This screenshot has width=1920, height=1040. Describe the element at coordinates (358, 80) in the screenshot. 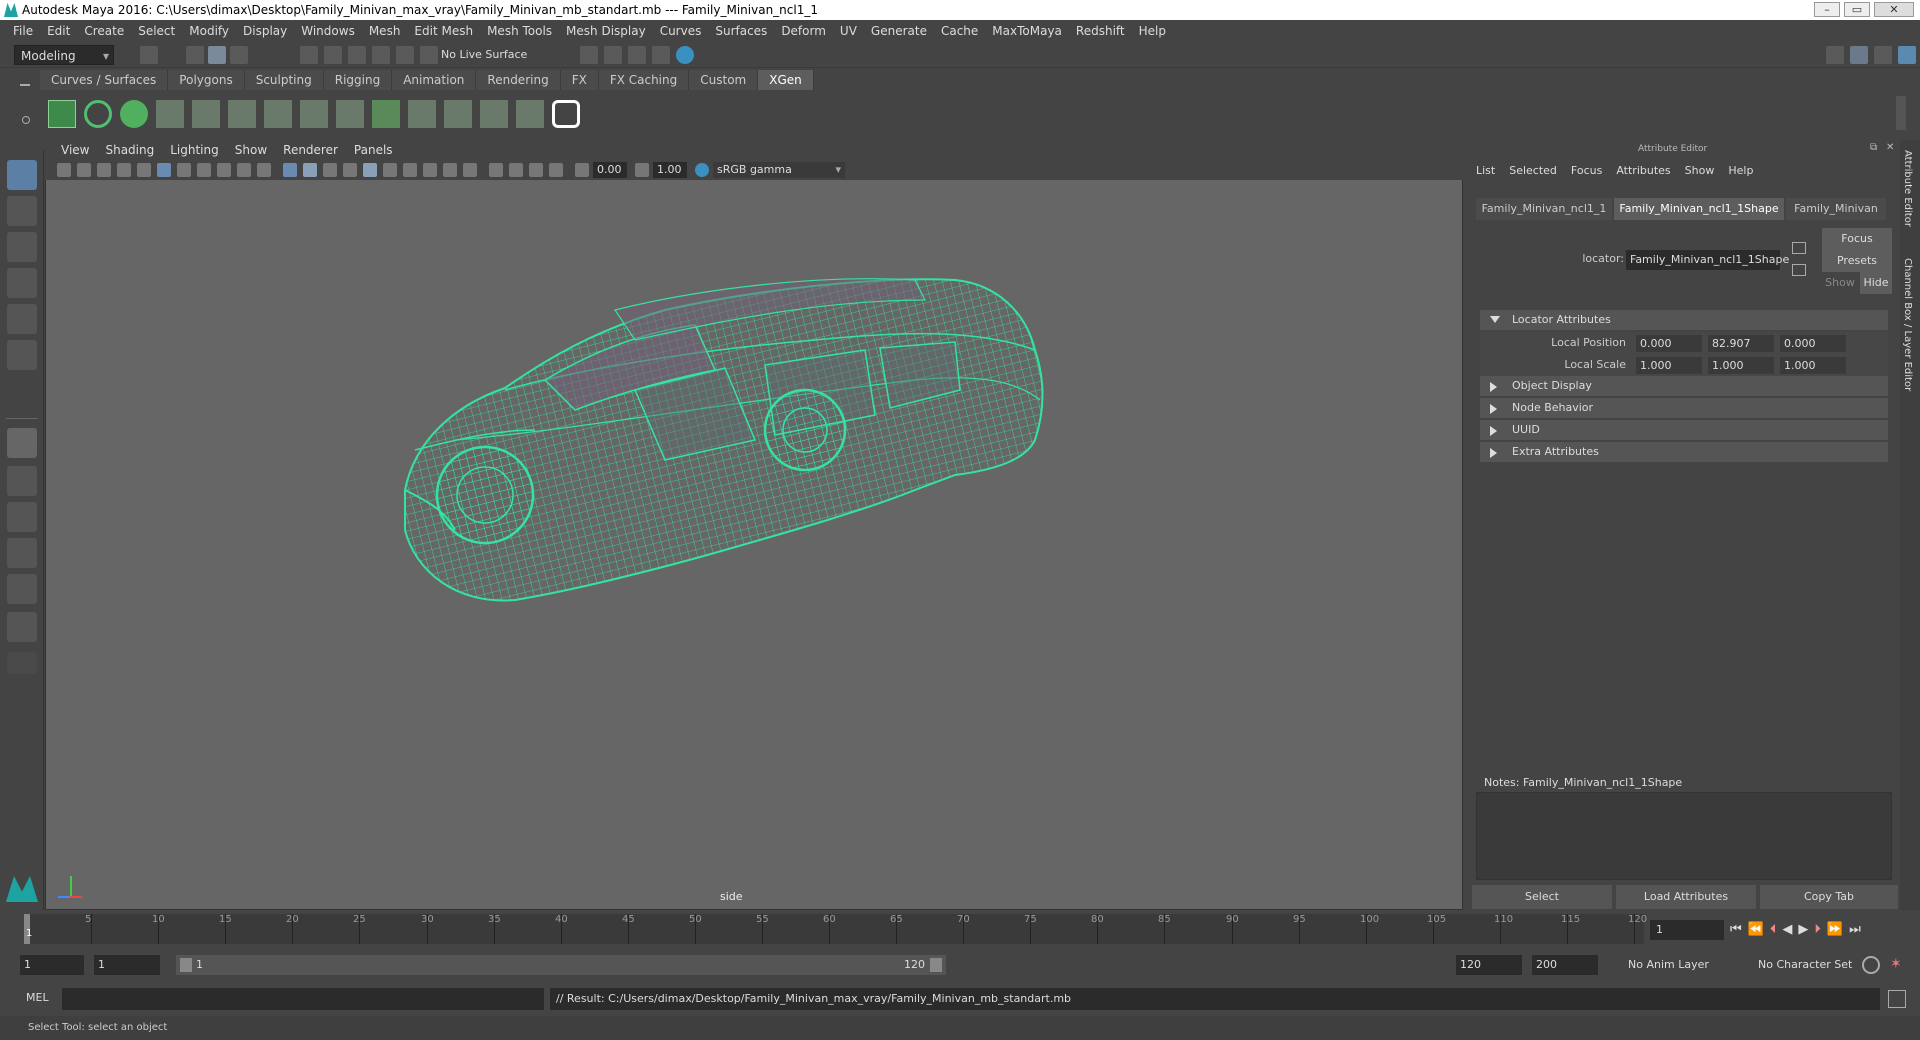

I see `shelf-tab-rigging: Rigging` at that location.